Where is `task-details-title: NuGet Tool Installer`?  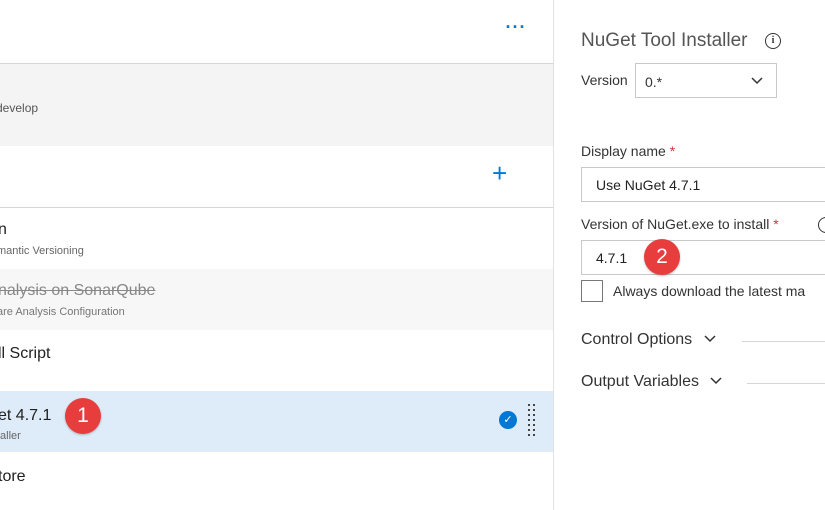
task-details-title: NuGet Tool Installer is located at coordinates (664, 40).